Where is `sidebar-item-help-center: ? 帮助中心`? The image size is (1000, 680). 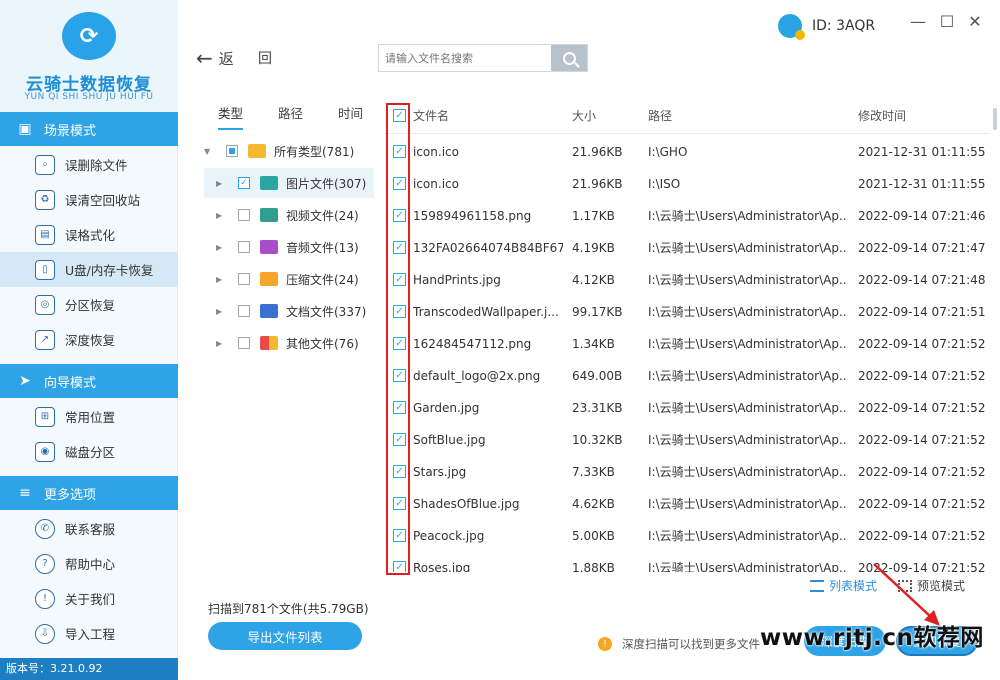 sidebar-item-help-center: ? 帮助中心 is located at coordinates (89, 563).